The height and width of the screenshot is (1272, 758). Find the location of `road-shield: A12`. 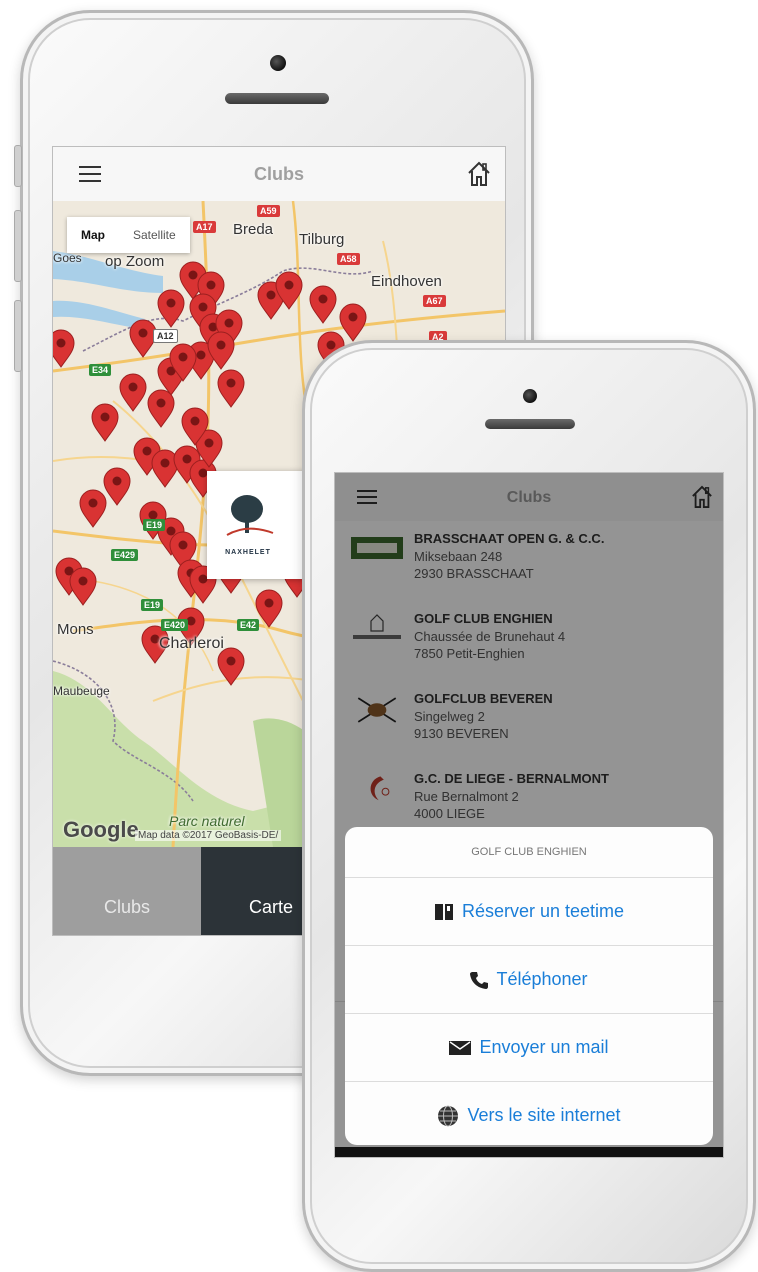

road-shield: A12 is located at coordinates (165, 336).